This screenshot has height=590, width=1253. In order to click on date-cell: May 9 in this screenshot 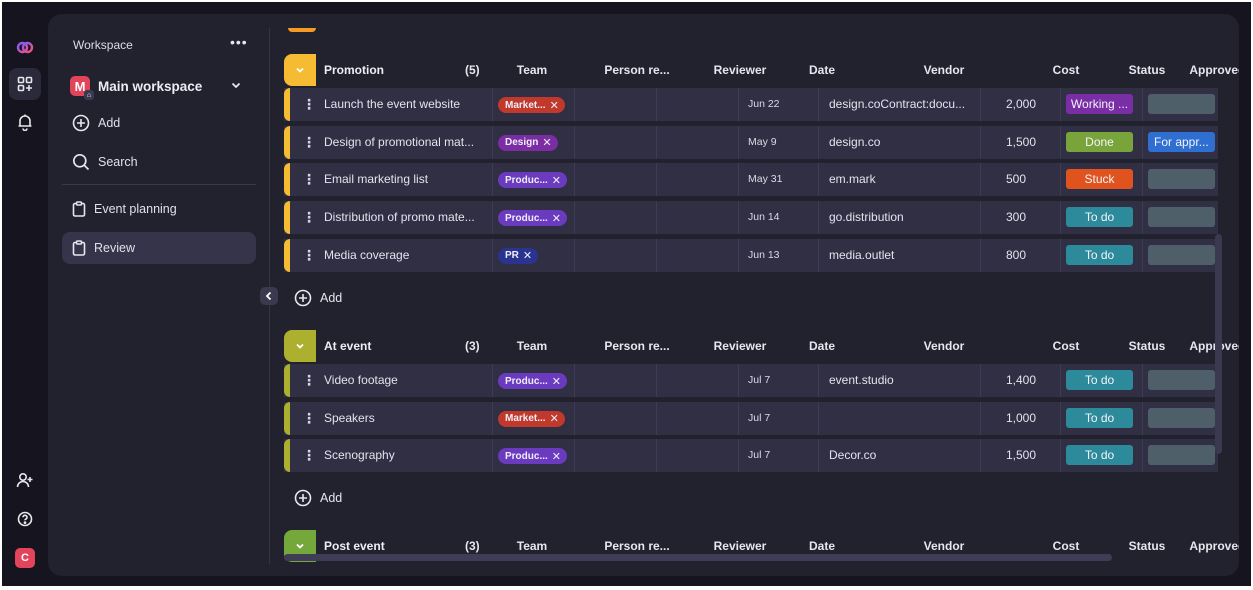, I will do `click(762, 142)`.